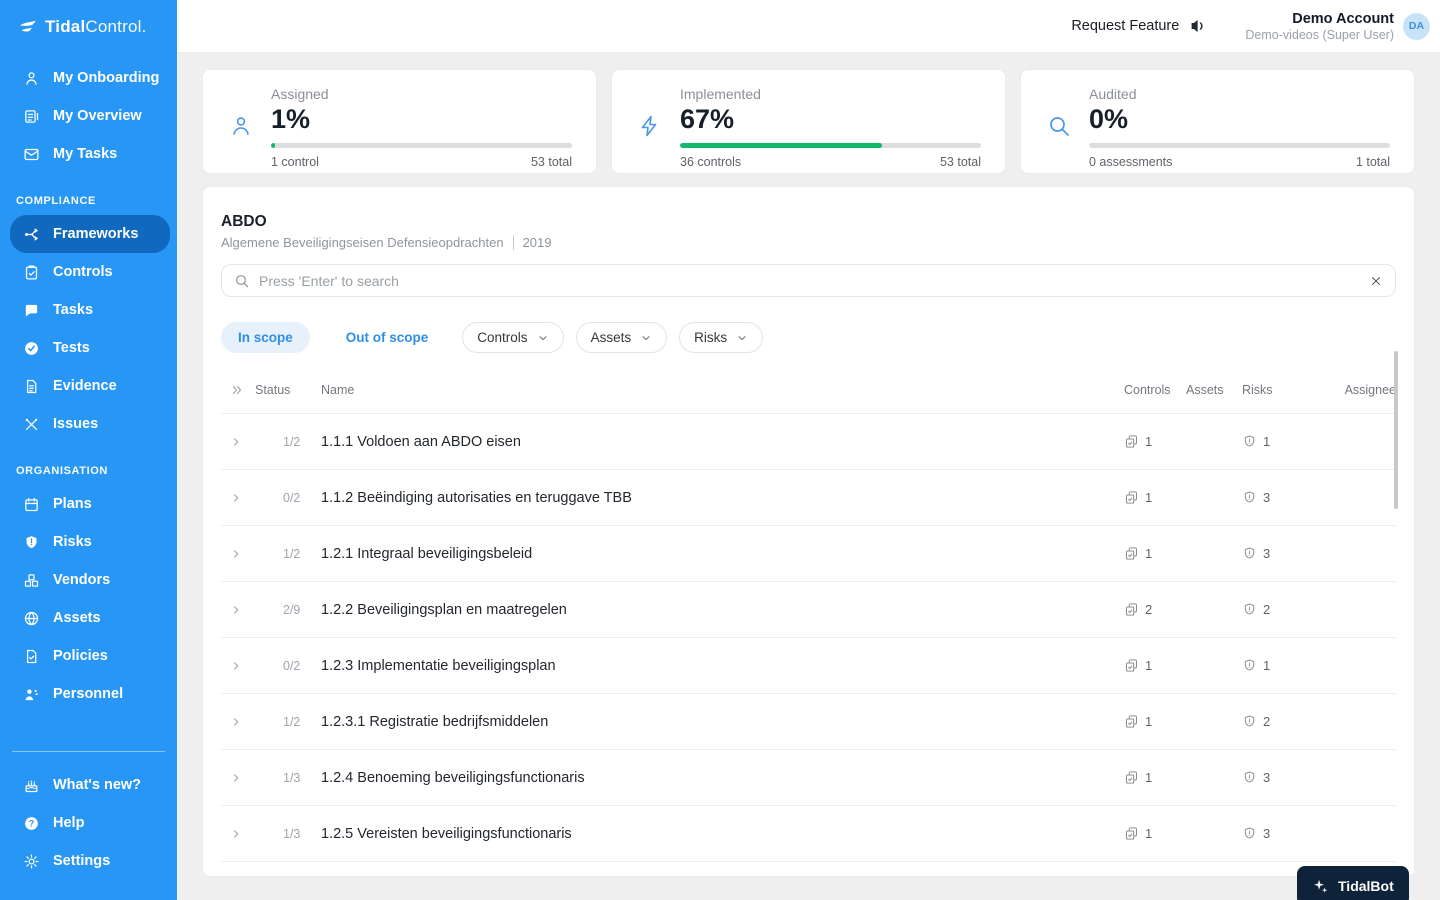  Describe the element at coordinates (1353, 883) in the screenshot. I see `tidalbot-button: TidalBot` at that location.